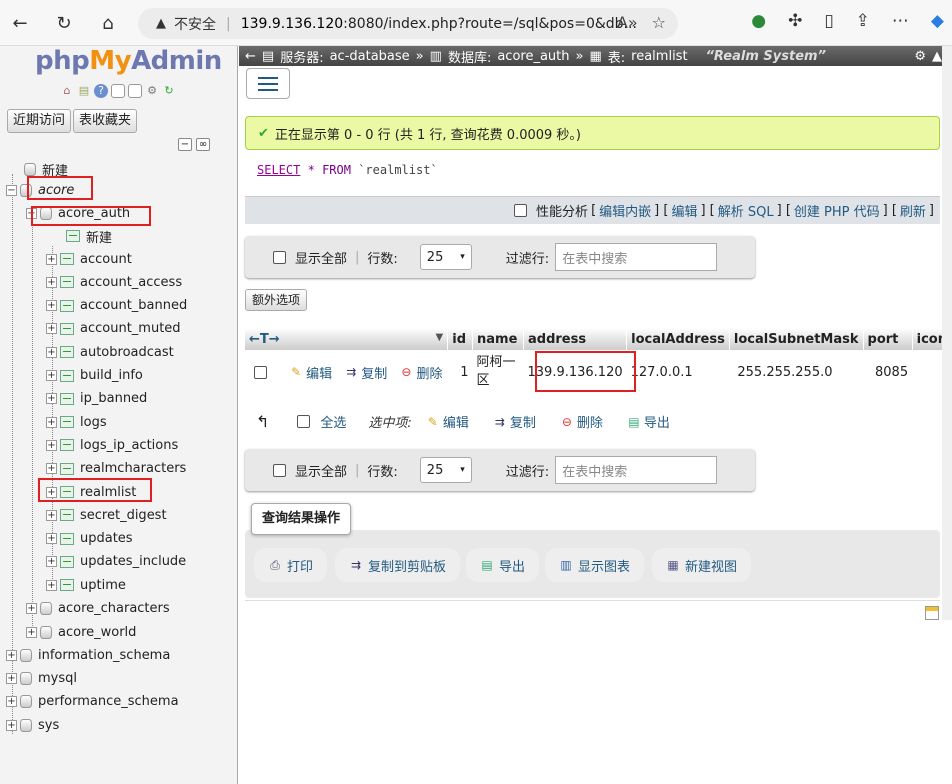 This screenshot has width=952, height=784. Describe the element at coordinates (887, 372) in the screenshot. I see `cell-port: 8085` at that location.